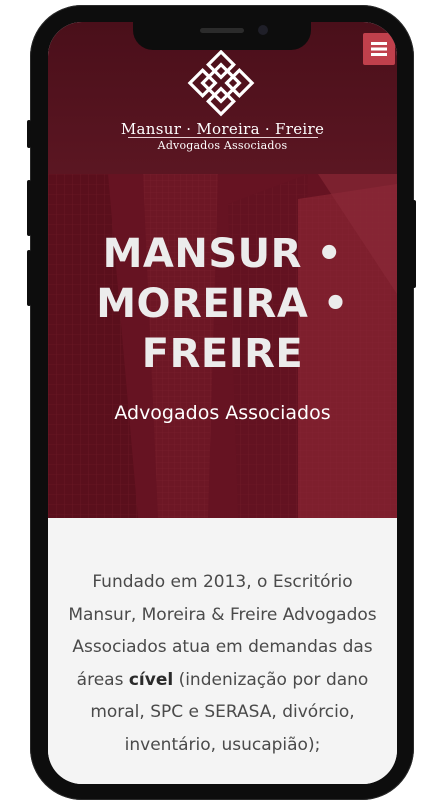  I want to click on phone-power-button, so click(414, 244).